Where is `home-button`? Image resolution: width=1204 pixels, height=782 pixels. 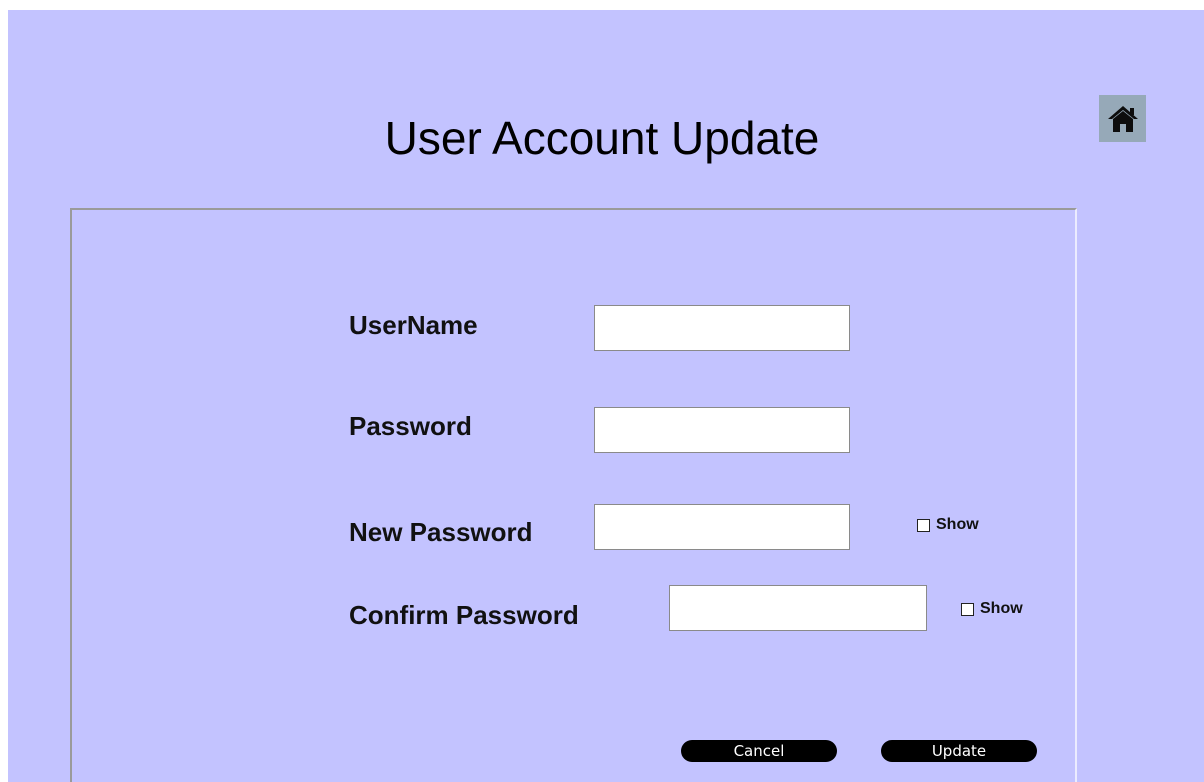 home-button is located at coordinates (1122, 118).